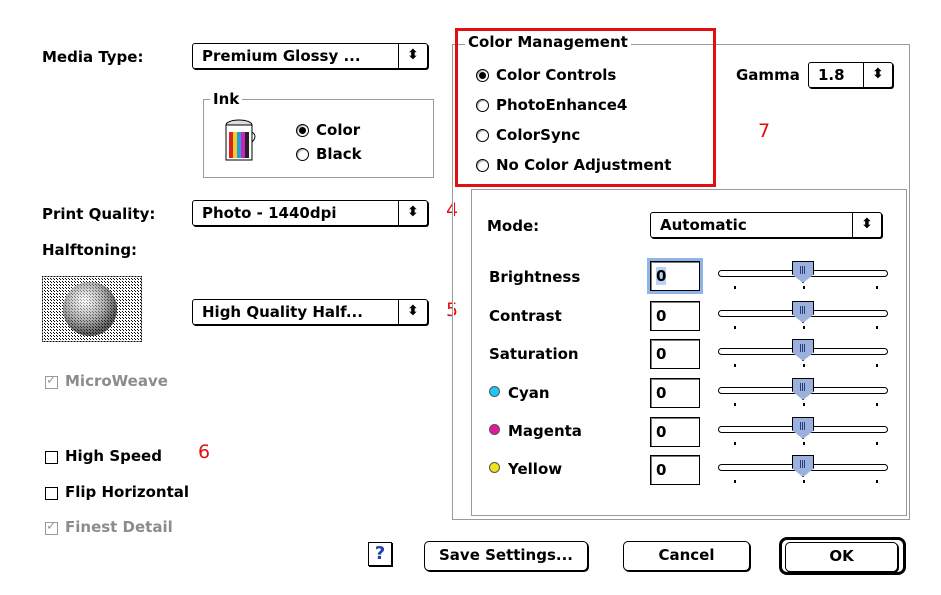 The width and height of the screenshot is (941, 595). What do you see at coordinates (661, 470) in the screenshot?
I see `yellow-value: 0` at bounding box center [661, 470].